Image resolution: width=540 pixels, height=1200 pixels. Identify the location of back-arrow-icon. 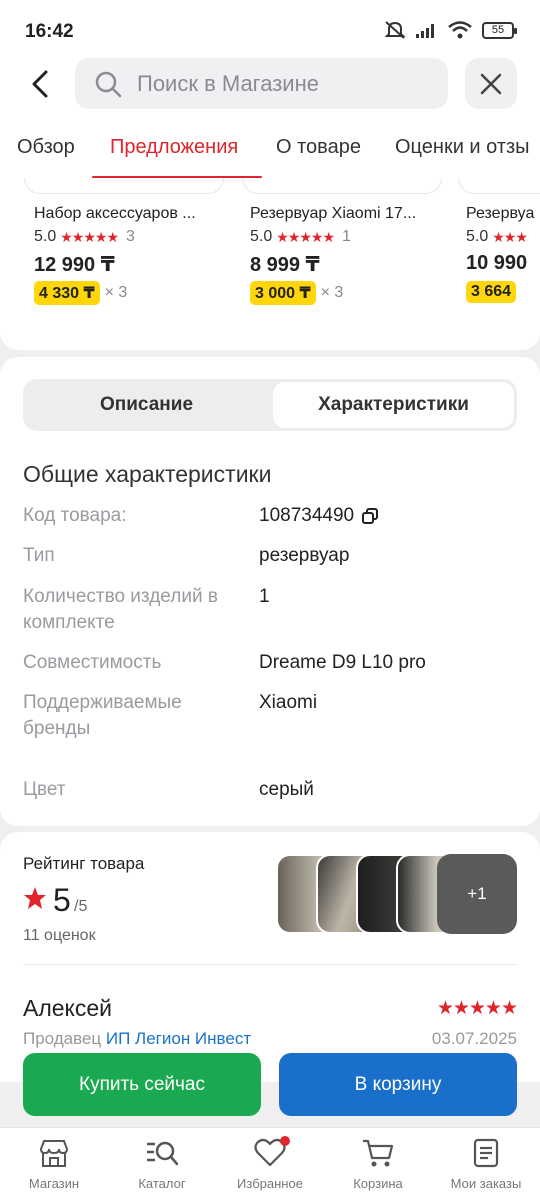
(42, 84).